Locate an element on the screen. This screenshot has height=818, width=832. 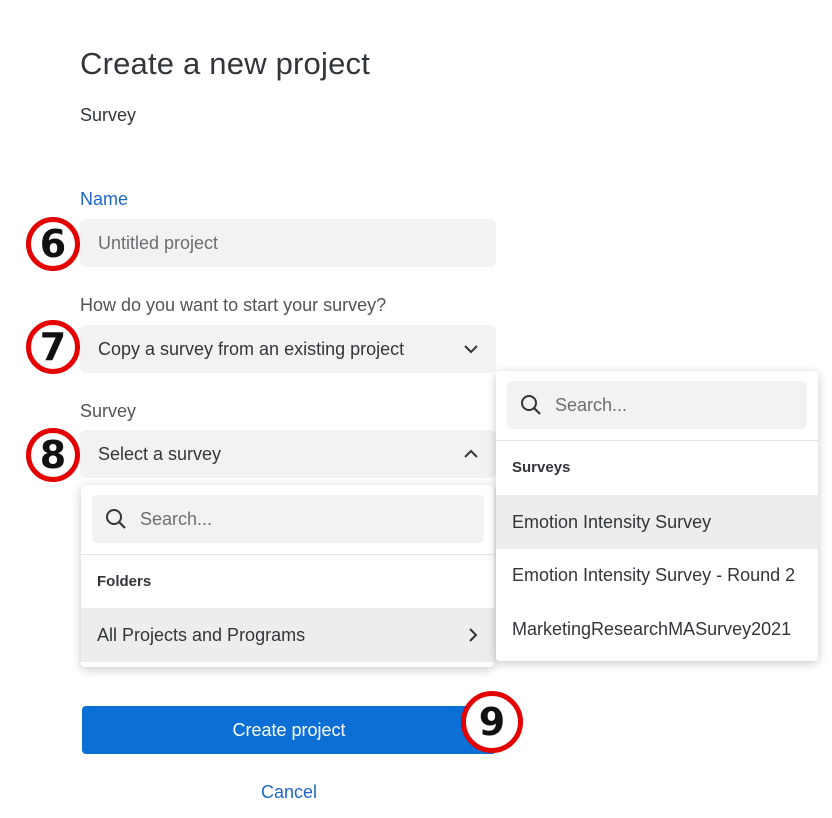
folders-section-label: Folders is located at coordinates (124, 581).